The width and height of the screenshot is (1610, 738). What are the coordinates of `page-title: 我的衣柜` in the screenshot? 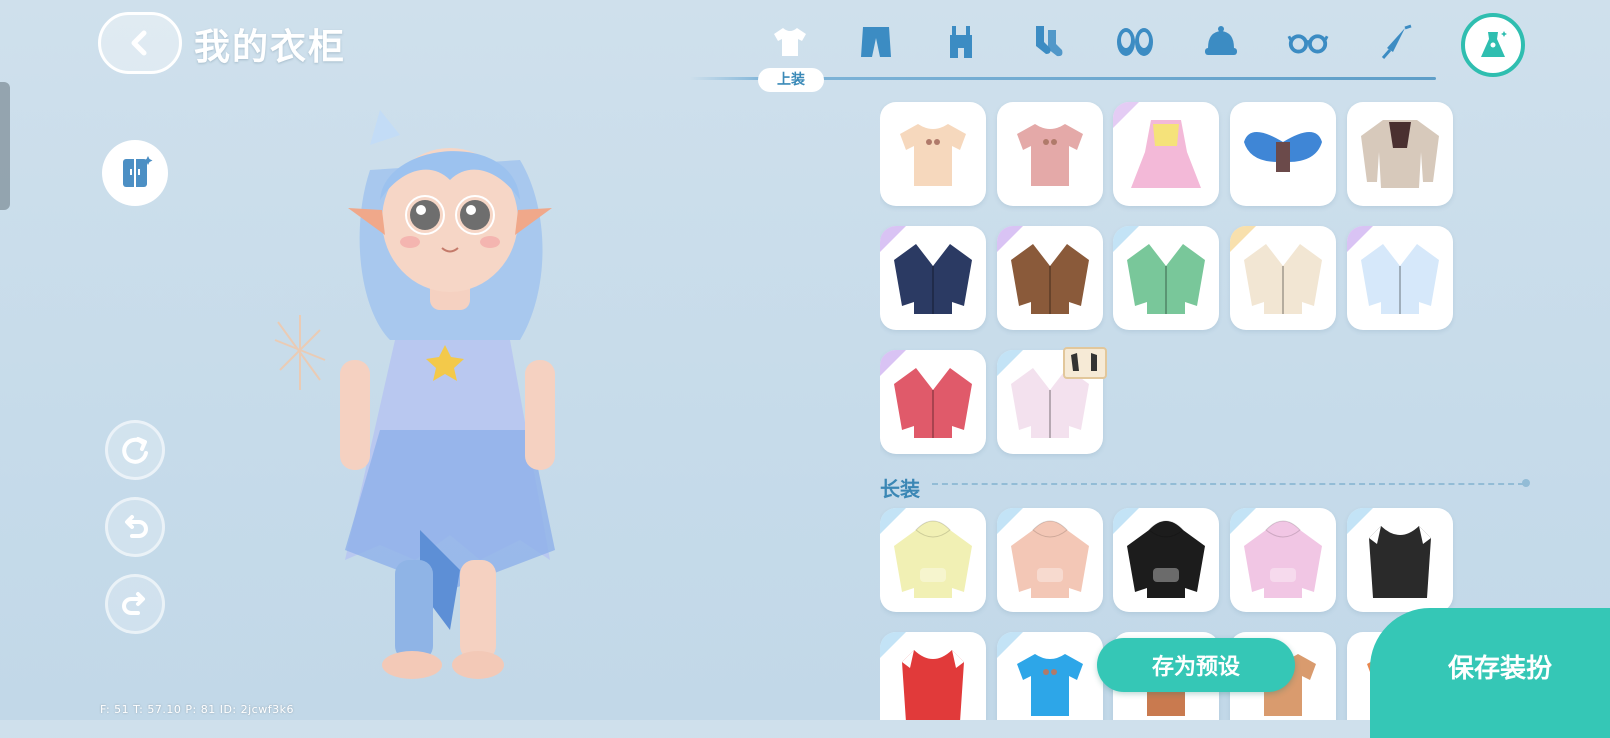 It's located at (270, 47).